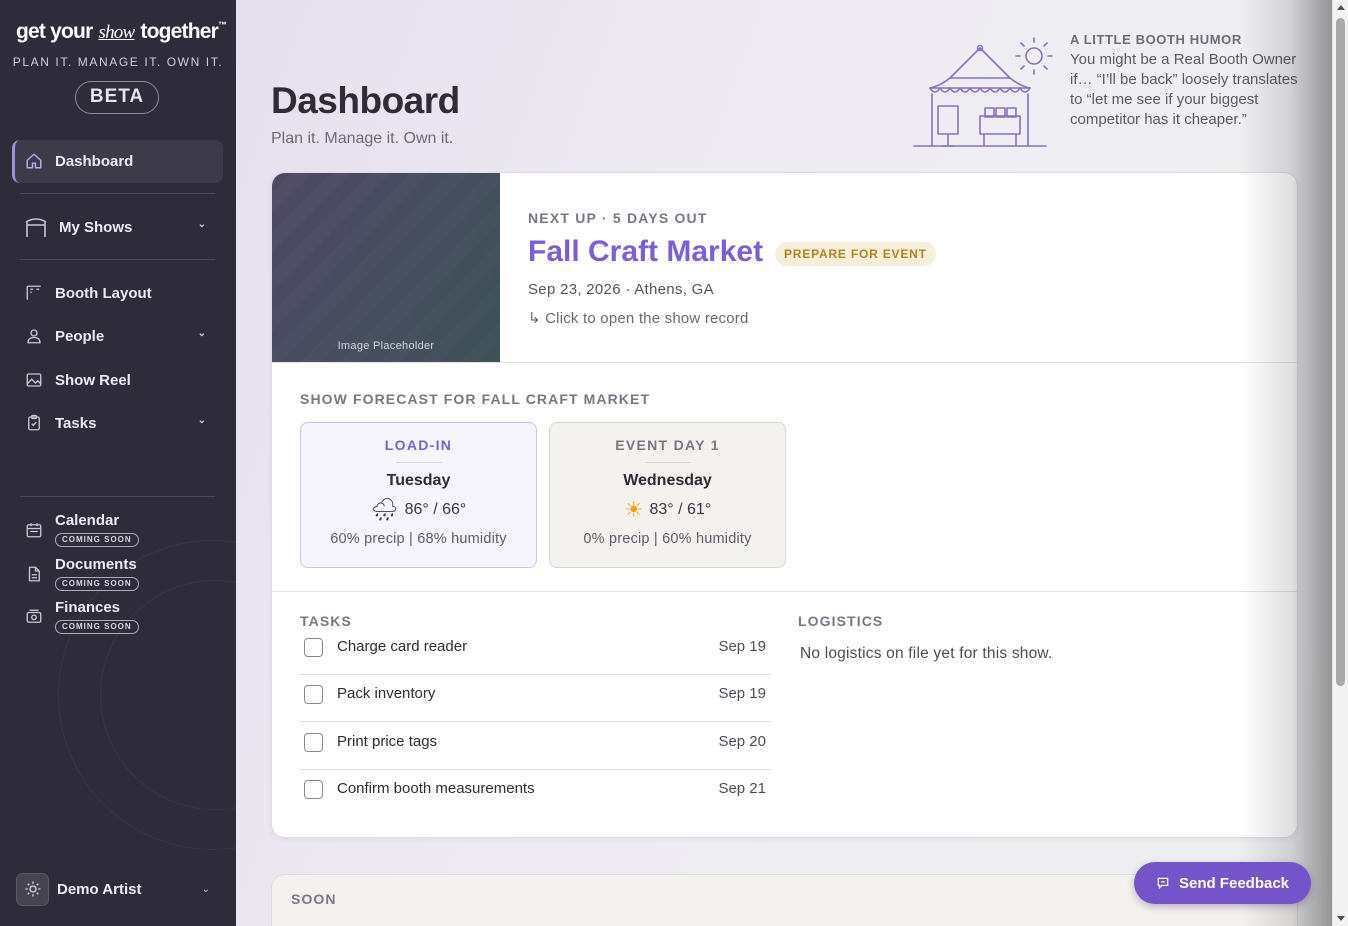 The height and width of the screenshot is (926, 1348). Describe the element at coordinates (118, 62) in the screenshot. I see `brand-tagline: PLAN IT. MANAGE IT. OWN IT.` at that location.